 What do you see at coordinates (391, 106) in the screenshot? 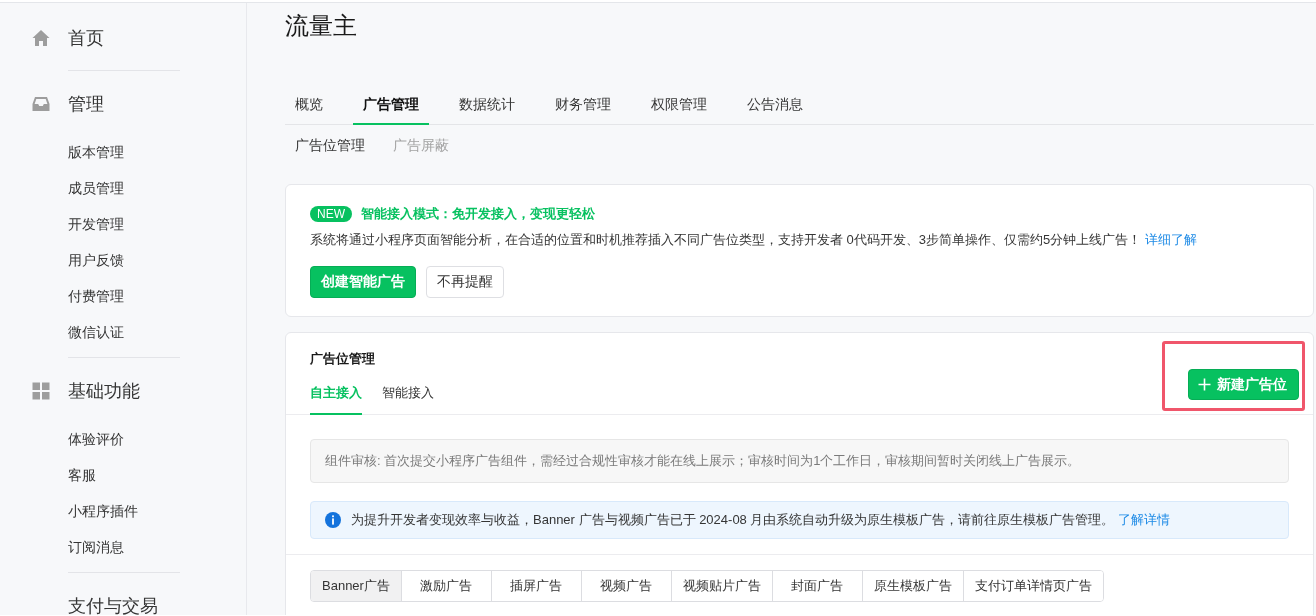
I see `tab: 广告管理` at bounding box center [391, 106].